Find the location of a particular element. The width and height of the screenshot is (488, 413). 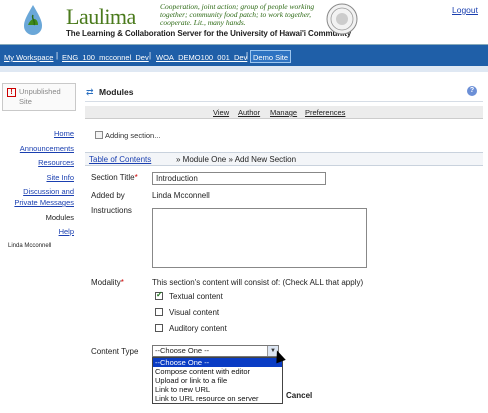

textual-content-label: Textual content is located at coordinates (196, 296).